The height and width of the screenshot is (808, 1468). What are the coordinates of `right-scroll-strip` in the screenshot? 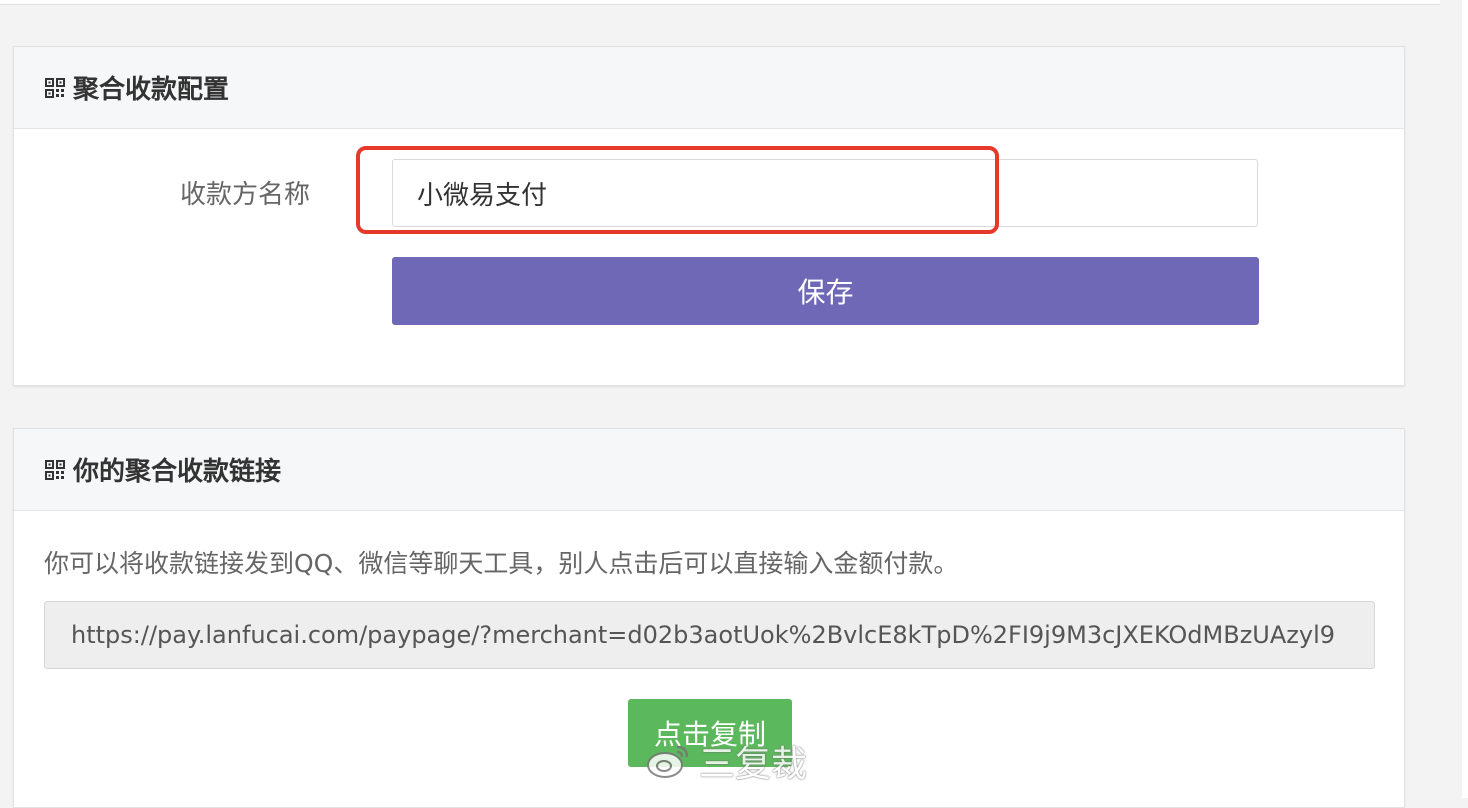 It's located at (1465, 399).